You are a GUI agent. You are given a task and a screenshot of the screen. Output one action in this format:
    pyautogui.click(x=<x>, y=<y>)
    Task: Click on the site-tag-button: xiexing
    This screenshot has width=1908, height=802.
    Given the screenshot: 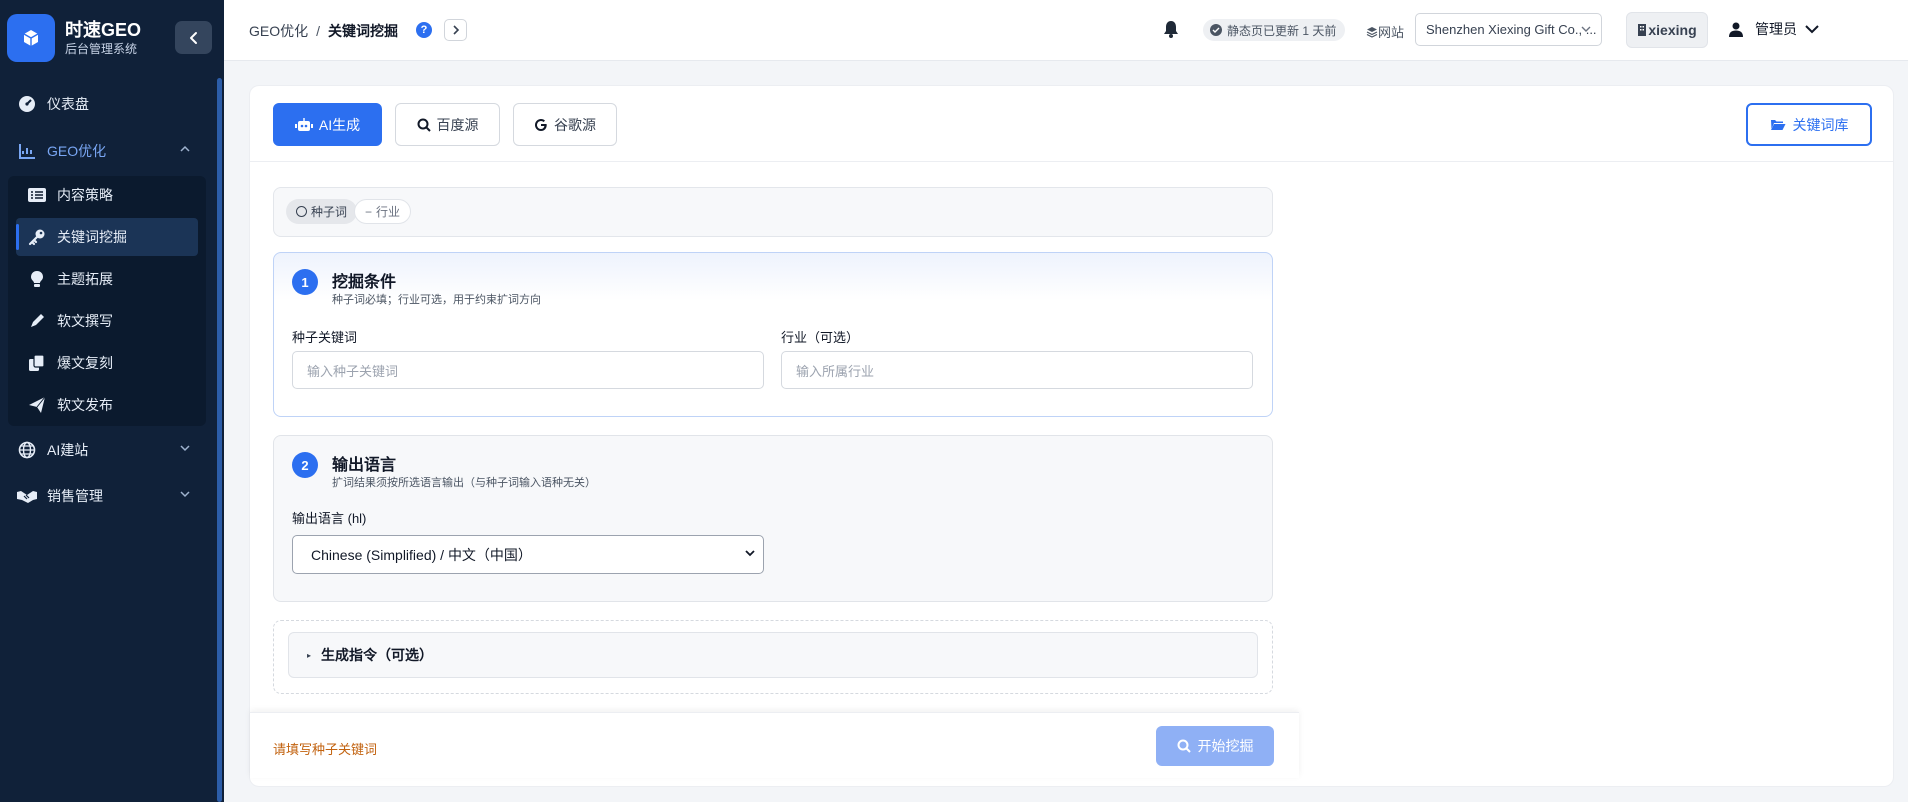 What is the action you would take?
    pyautogui.click(x=1667, y=30)
    